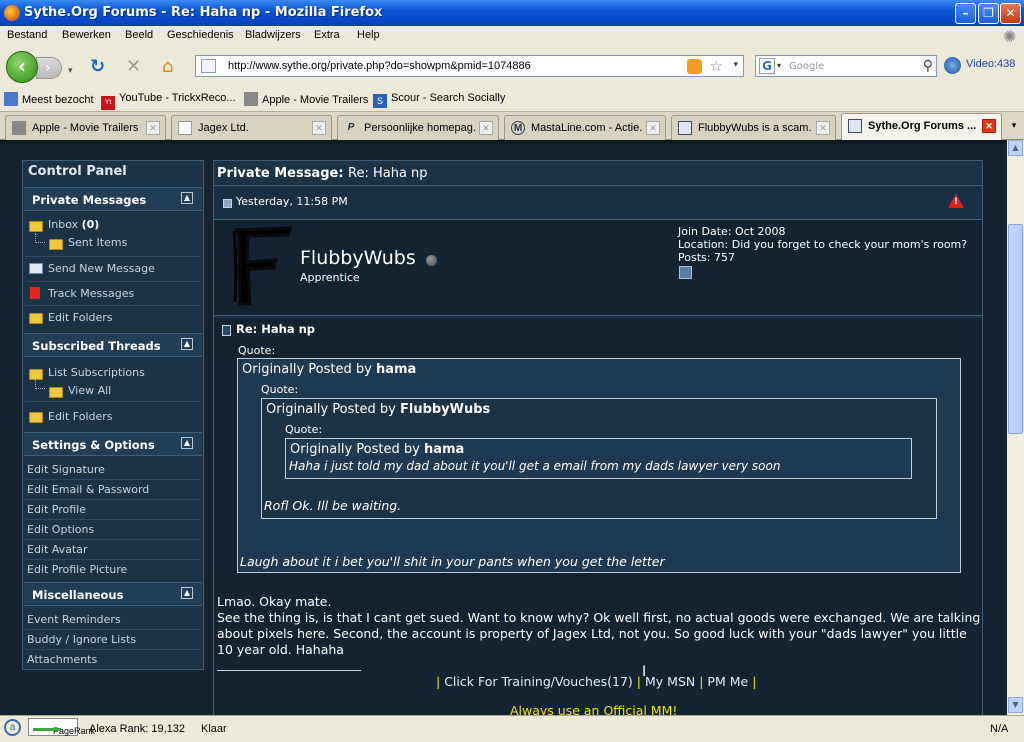 Image resolution: width=1024 pixels, height=742 pixels. I want to click on forward-button: ›, so click(49, 68).